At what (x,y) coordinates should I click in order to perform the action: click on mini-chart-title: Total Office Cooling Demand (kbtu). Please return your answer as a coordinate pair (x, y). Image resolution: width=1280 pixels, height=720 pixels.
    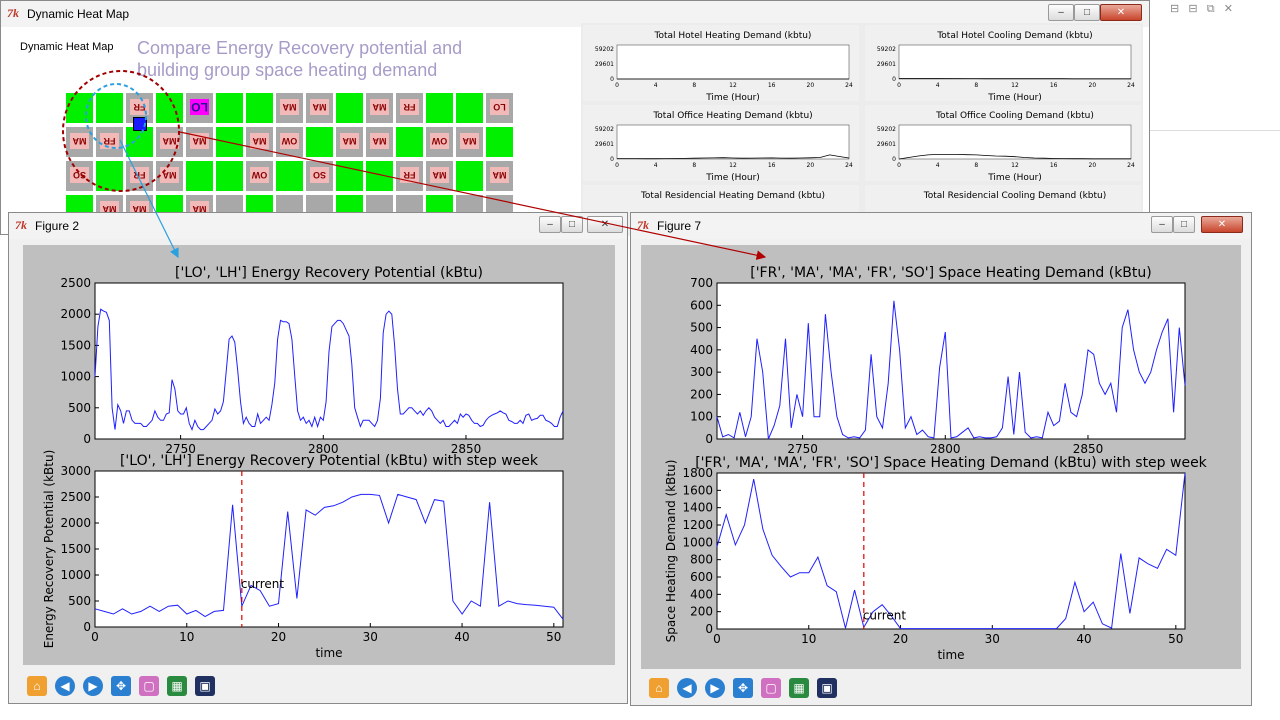
    Looking at the image, I should click on (1014, 116).